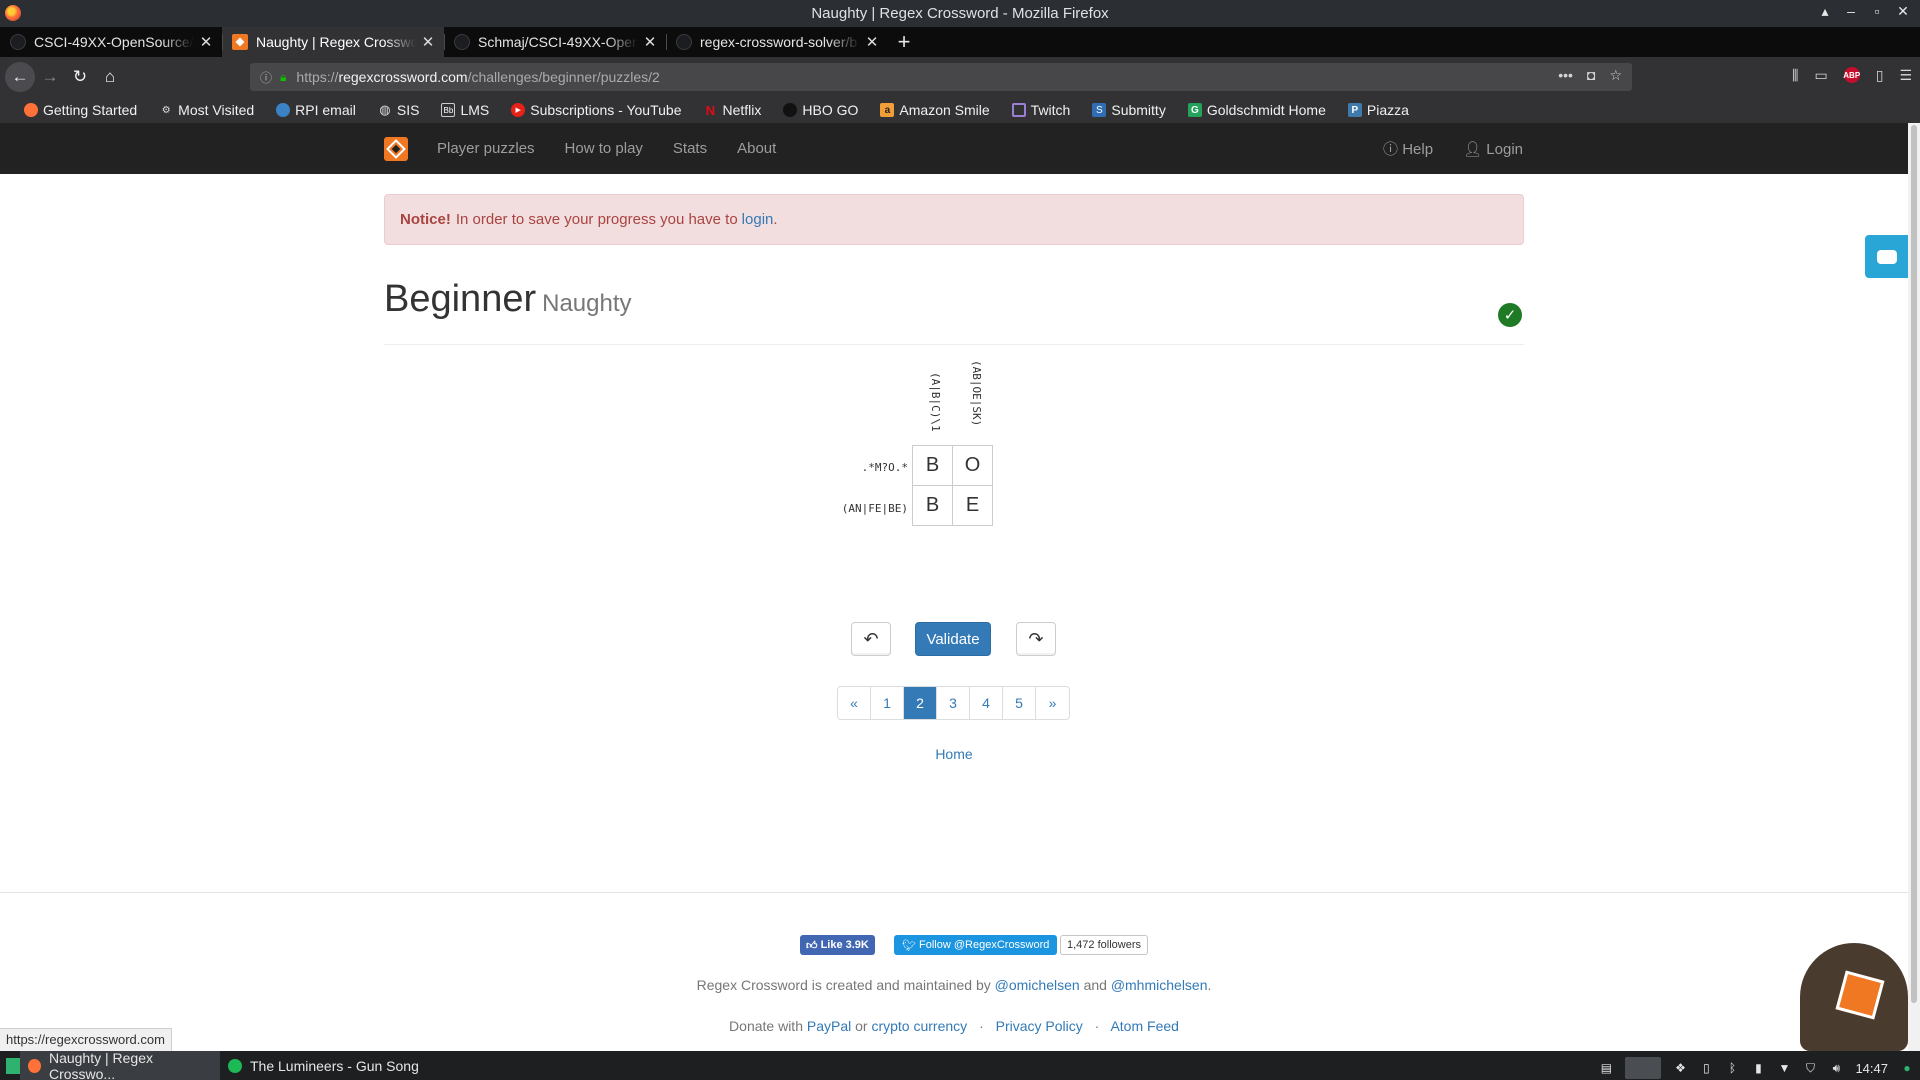 The image size is (1920, 1080). What do you see at coordinates (475, 110) in the screenshot?
I see `bookmark-label: LMS` at bounding box center [475, 110].